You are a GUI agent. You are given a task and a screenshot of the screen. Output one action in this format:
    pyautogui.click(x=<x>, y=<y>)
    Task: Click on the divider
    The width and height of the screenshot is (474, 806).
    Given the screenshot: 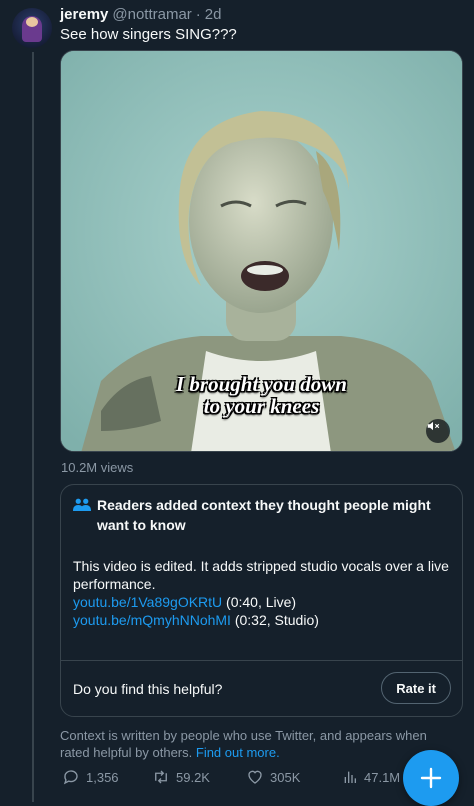 What is the action you would take?
    pyautogui.click(x=261, y=660)
    